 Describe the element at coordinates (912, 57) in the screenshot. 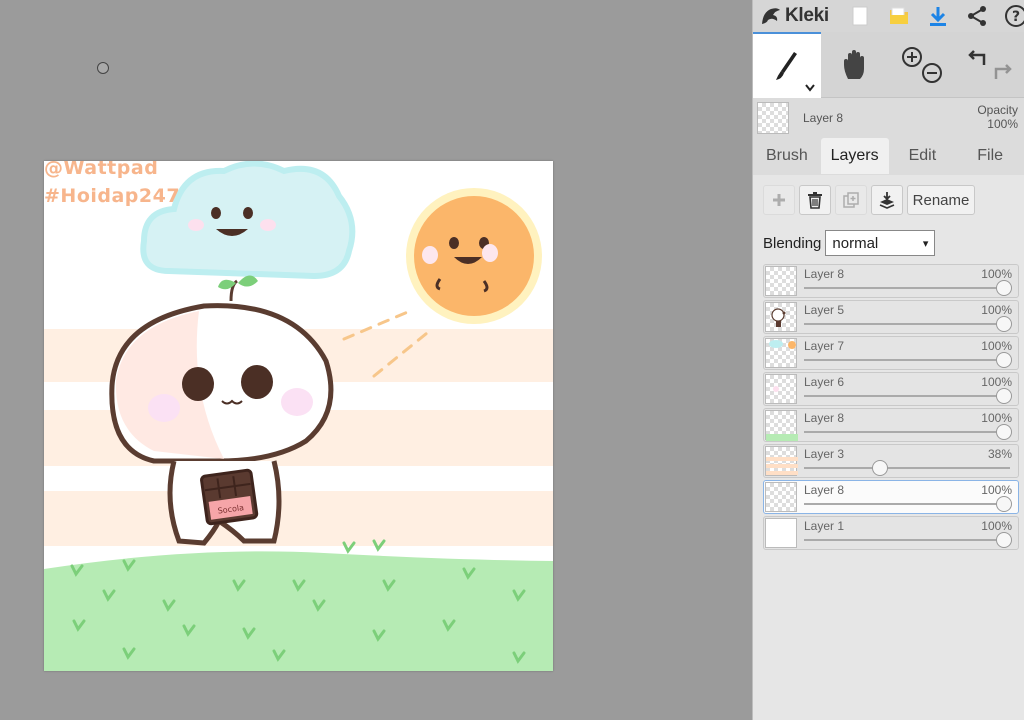

I see `zoom-in-icon` at that location.